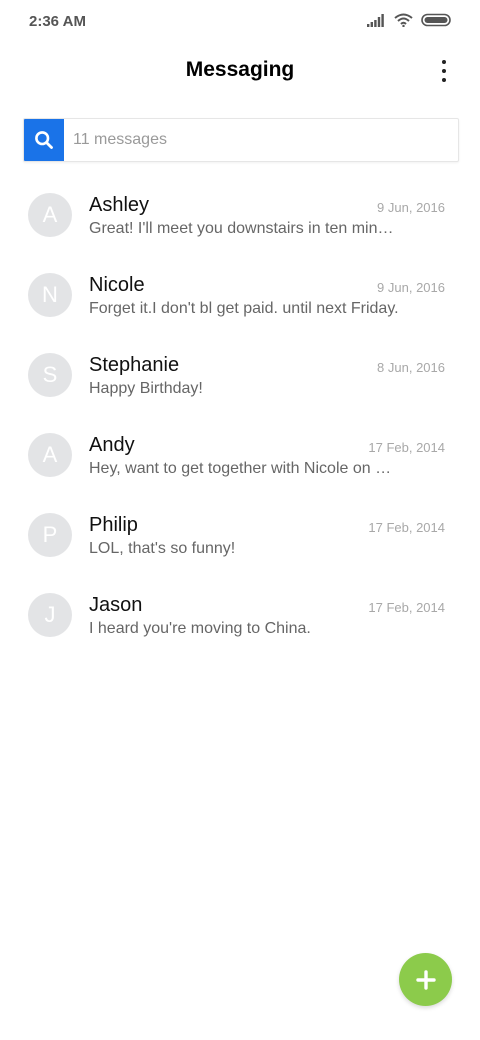 This screenshot has height=1040, width=480. I want to click on status-icons, so click(409, 20).